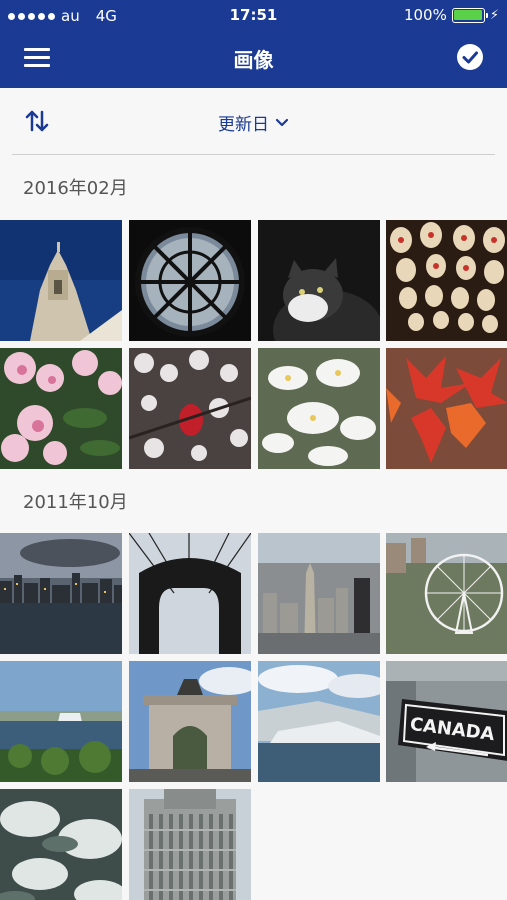  I want to click on canada-sign-photo: CANADA, so click(446, 721).